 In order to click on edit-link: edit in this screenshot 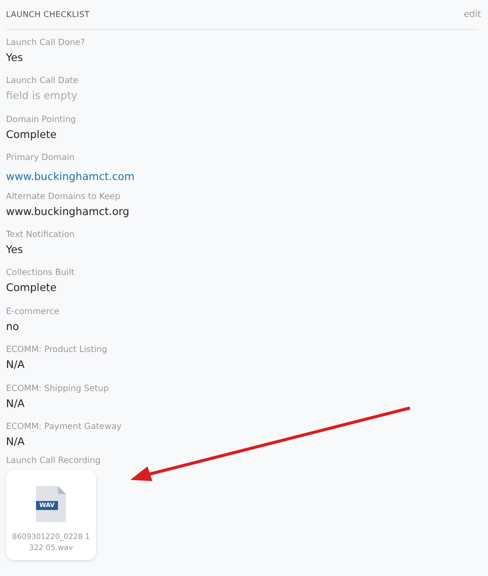, I will do `click(472, 15)`.